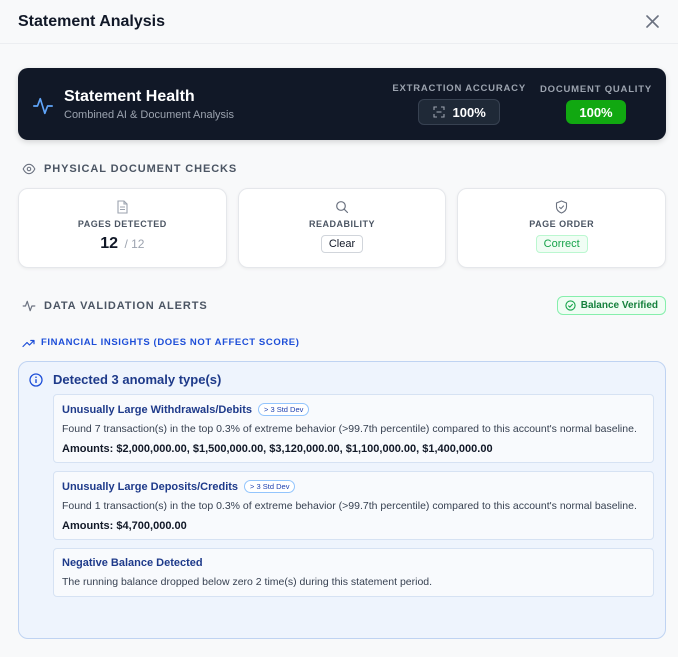 The image size is (678, 657). What do you see at coordinates (137, 379) in the screenshot?
I see `anomaly-summary-text: Detected 3 anomaly type(s)` at bounding box center [137, 379].